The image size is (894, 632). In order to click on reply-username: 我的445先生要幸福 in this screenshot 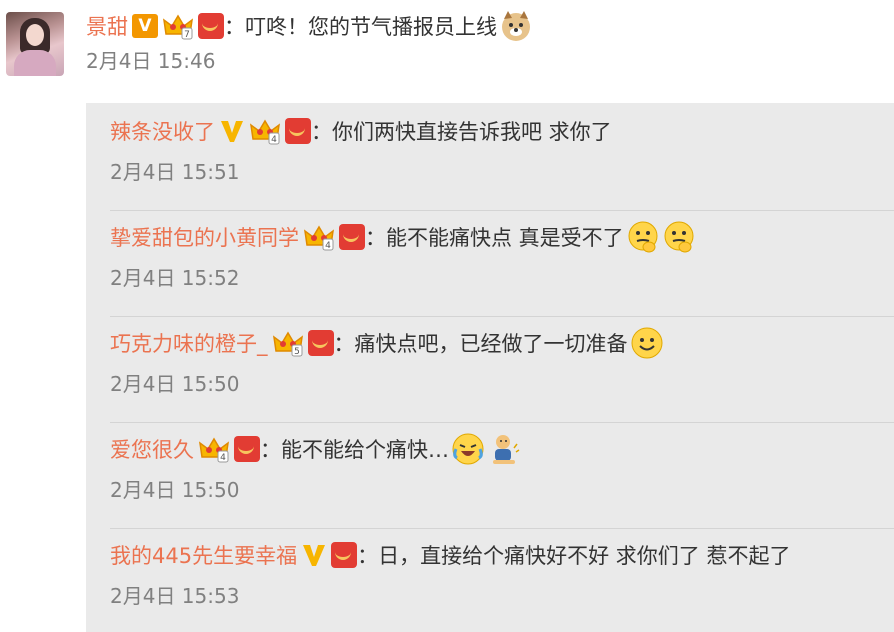, I will do `click(203, 555)`.